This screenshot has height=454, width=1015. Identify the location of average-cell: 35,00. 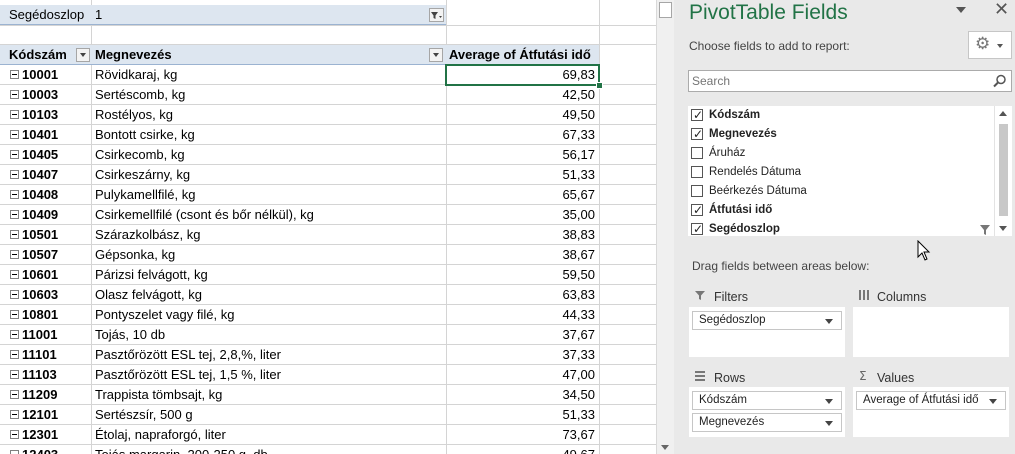
(522, 215).